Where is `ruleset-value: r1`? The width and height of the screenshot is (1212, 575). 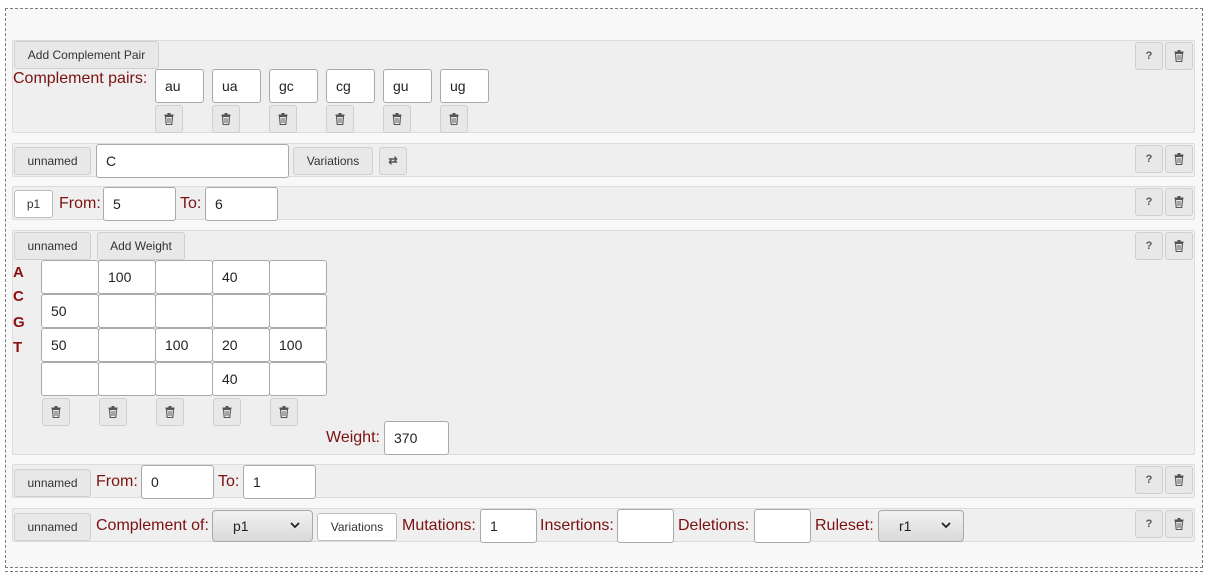 ruleset-value: r1 is located at coordinates (905, 526).